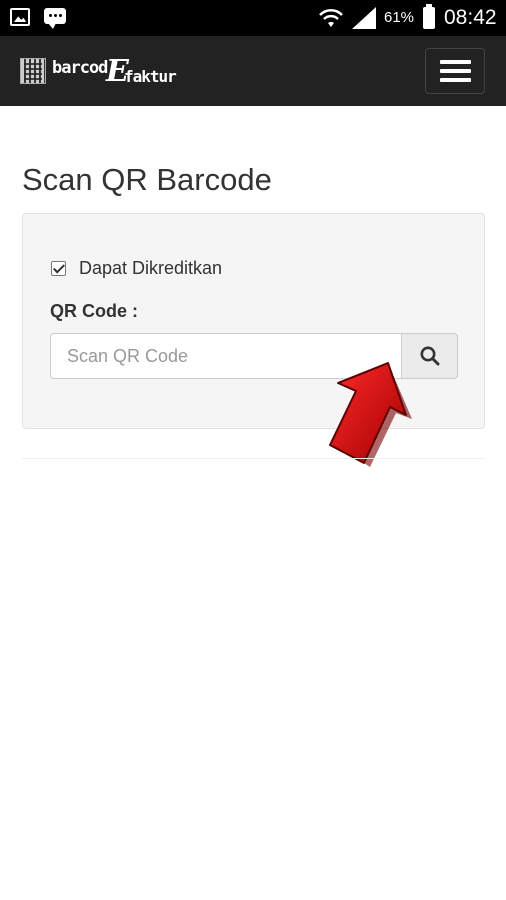 The height and width of the screenshot is (900, 506). Describe the element at coordinates (151, 268) in the screenshot. I see `checkbox-label: Dapat Dikreditkan` at that location.